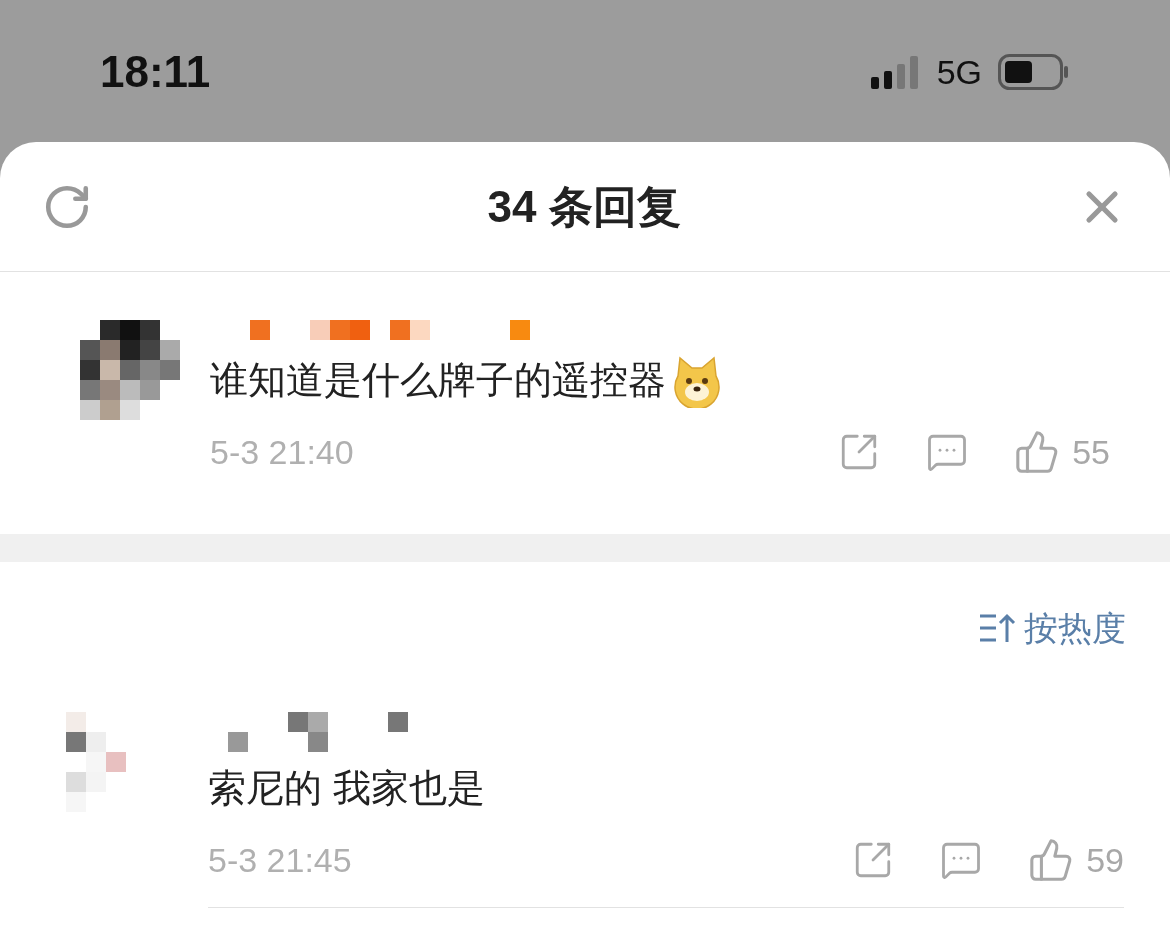 The height and width of the screenshot is (939, 1170). What do you see at coordinates (1062, 452) in the screenshot?
I see `like-button: 55` at bounding box center [1062, 452].